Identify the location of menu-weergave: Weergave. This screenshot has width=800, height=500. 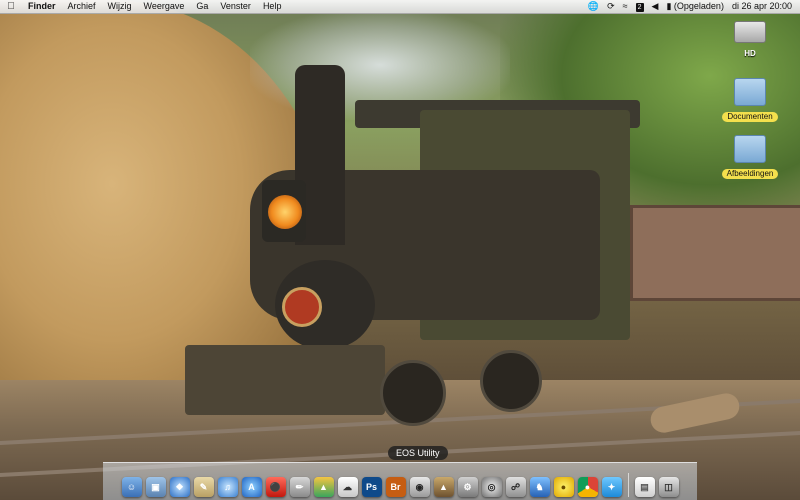
(164, 6).